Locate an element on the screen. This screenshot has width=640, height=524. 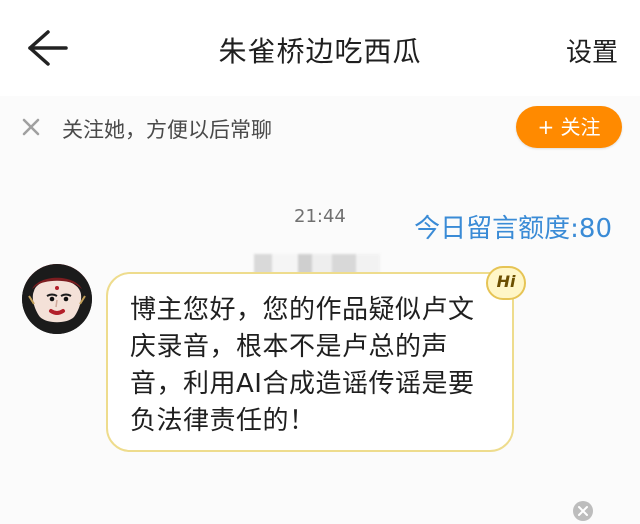
avatar-image is located at coordinates (57, 299).